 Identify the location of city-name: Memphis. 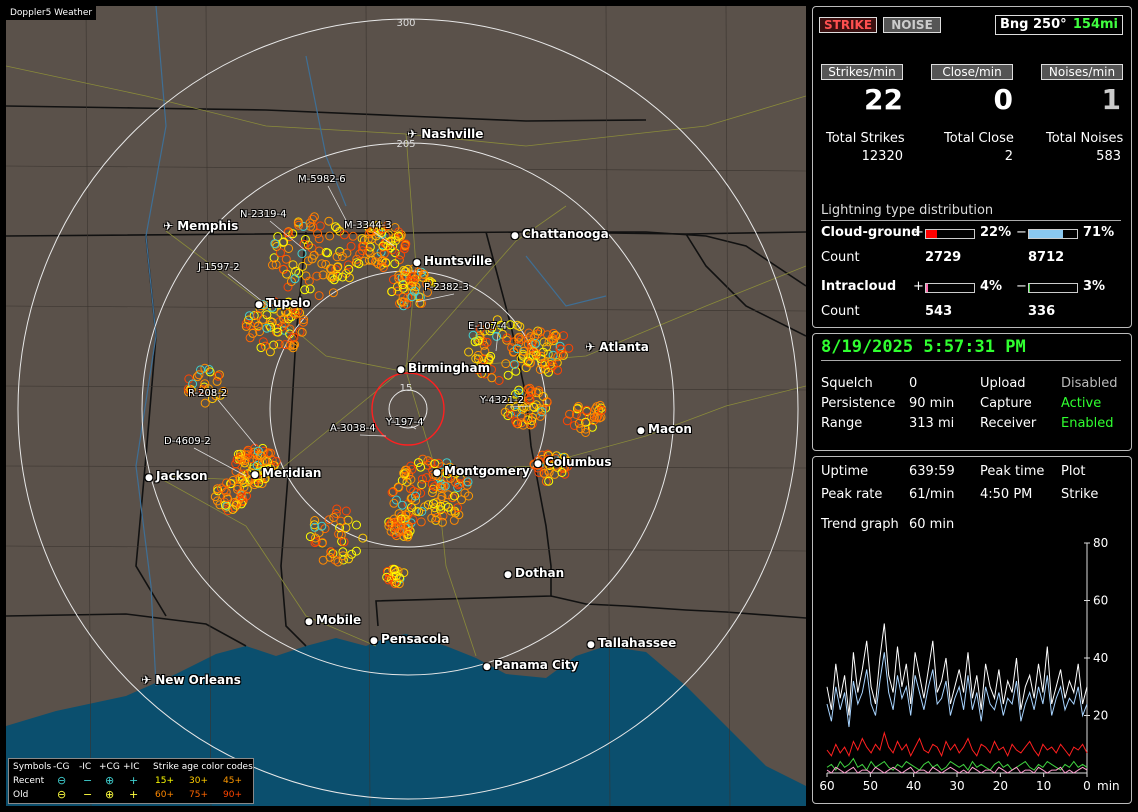
(208, 226).